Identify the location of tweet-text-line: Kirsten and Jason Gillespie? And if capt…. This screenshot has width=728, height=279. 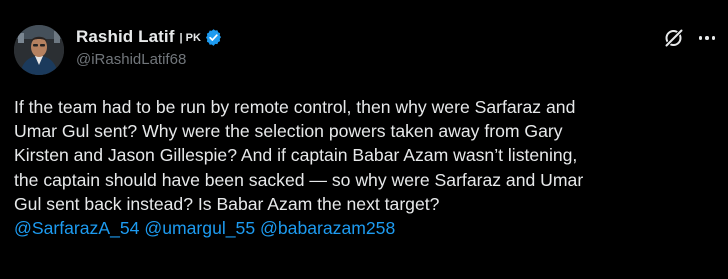
(296, 155).